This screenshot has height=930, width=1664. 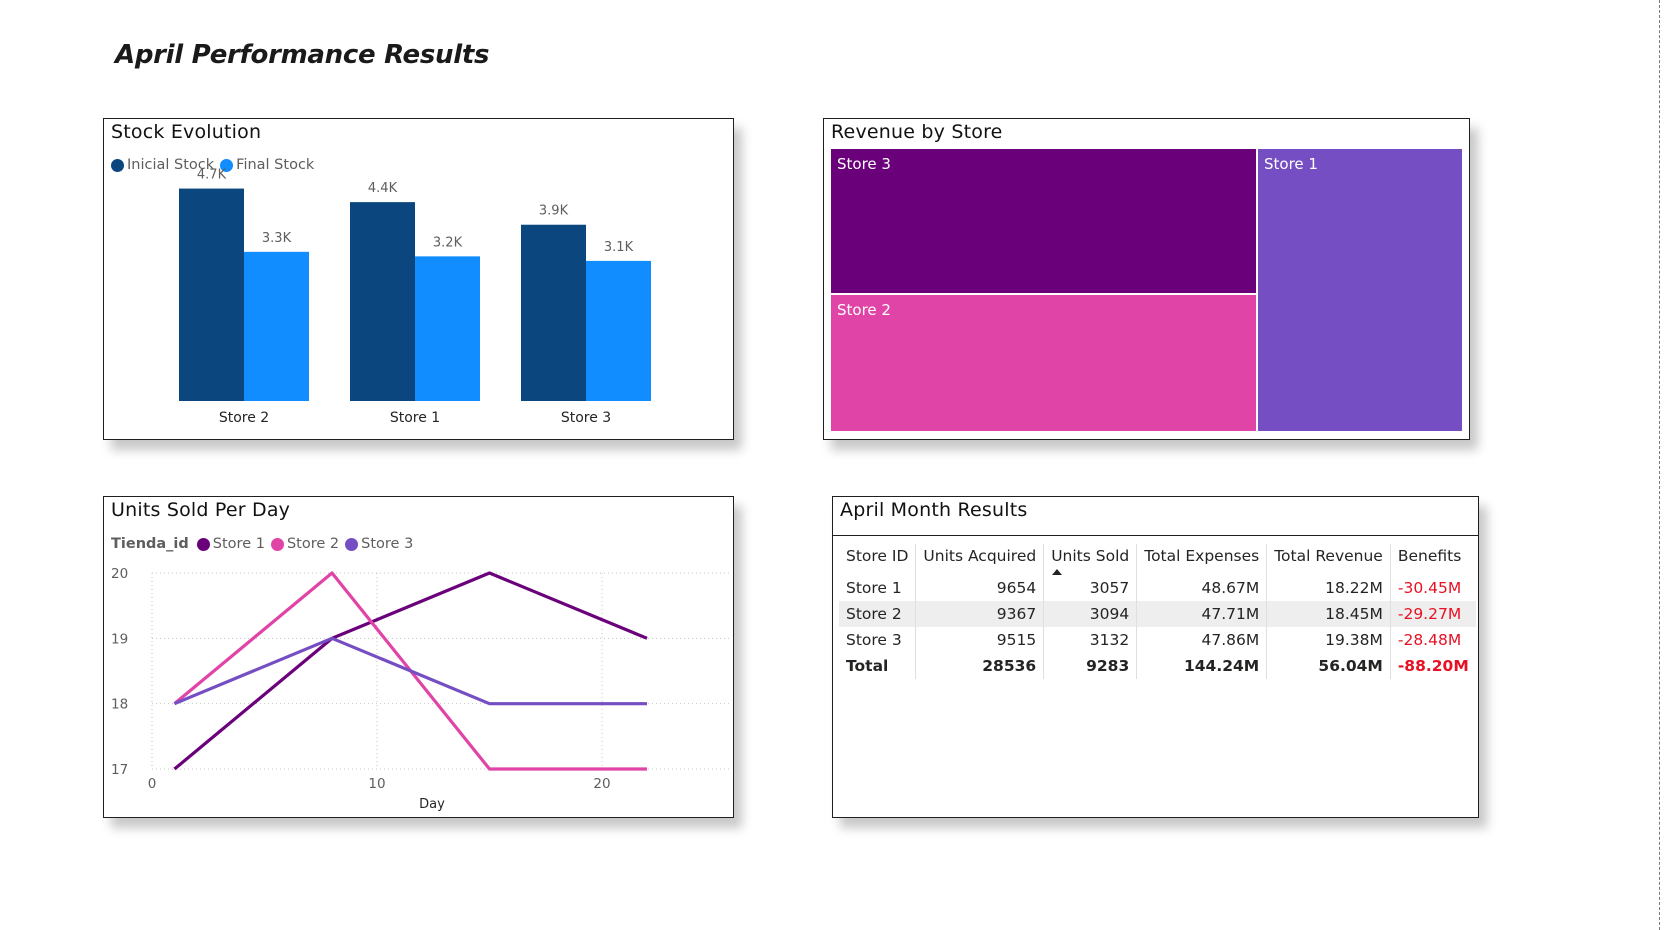 I want to click on y-tick-label: 20, so click(x=119, y=574).